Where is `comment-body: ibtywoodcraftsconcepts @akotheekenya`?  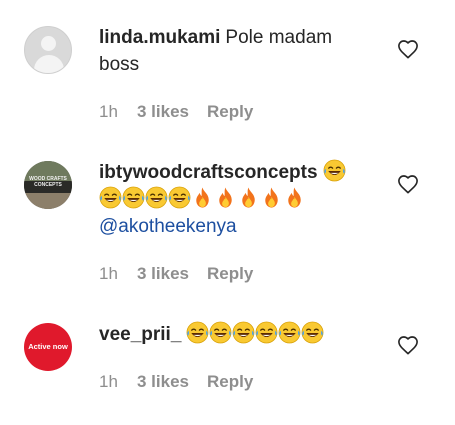 comment-body: ibtywoodcraftsconcepts @akotheekenya is located at coordinates (234, 199).